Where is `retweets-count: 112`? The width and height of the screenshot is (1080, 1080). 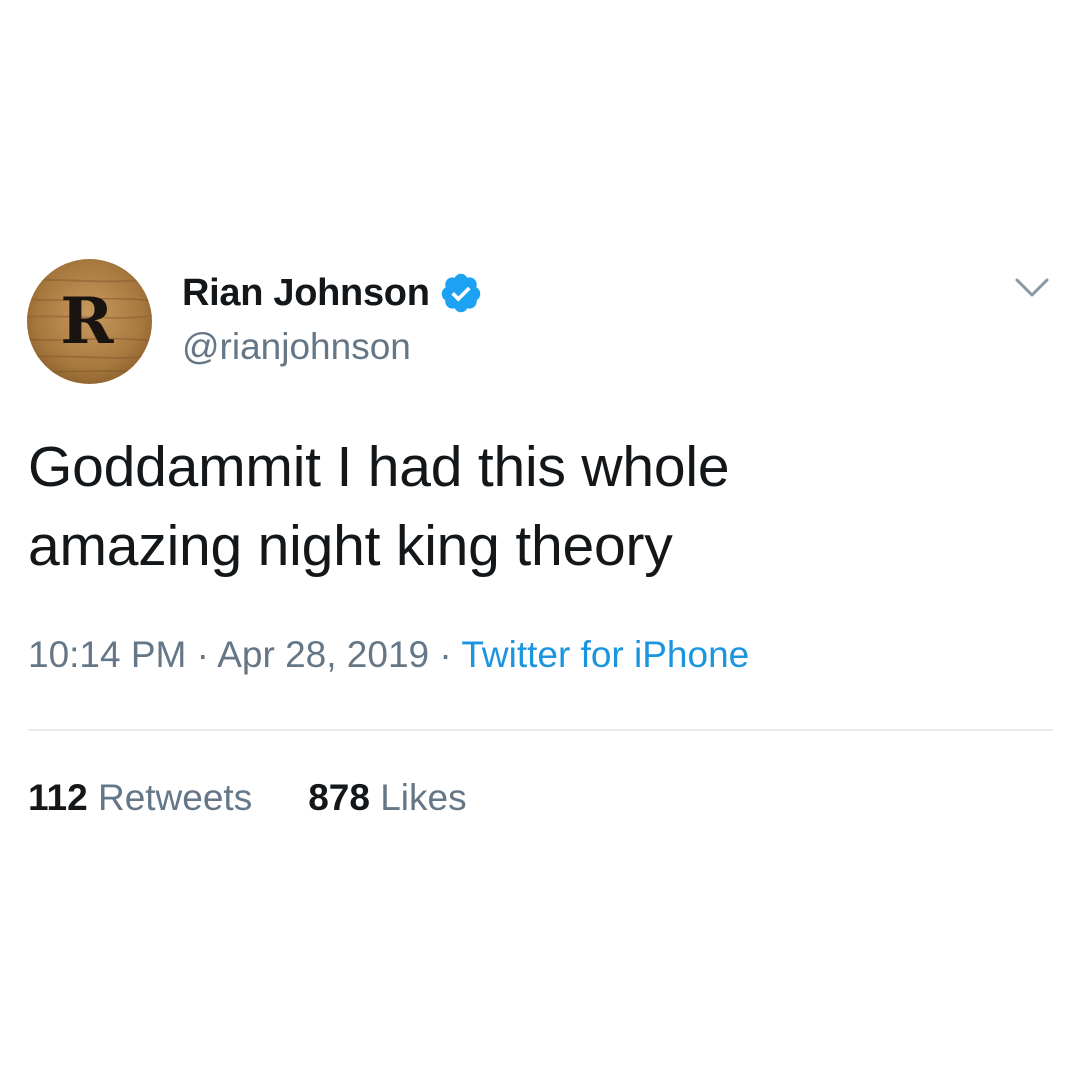 retweets-count: 112 is located at coordinates (58, 797).